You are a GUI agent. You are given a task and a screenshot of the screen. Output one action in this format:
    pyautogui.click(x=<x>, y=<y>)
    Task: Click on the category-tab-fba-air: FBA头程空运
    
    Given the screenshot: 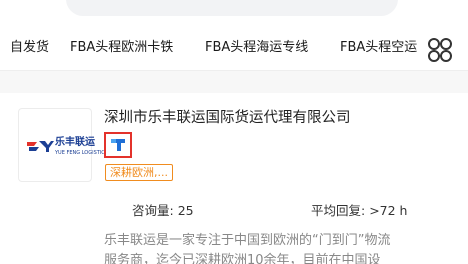 What is the action you would take?
    pyautogui.click(x=378, y=48)
    